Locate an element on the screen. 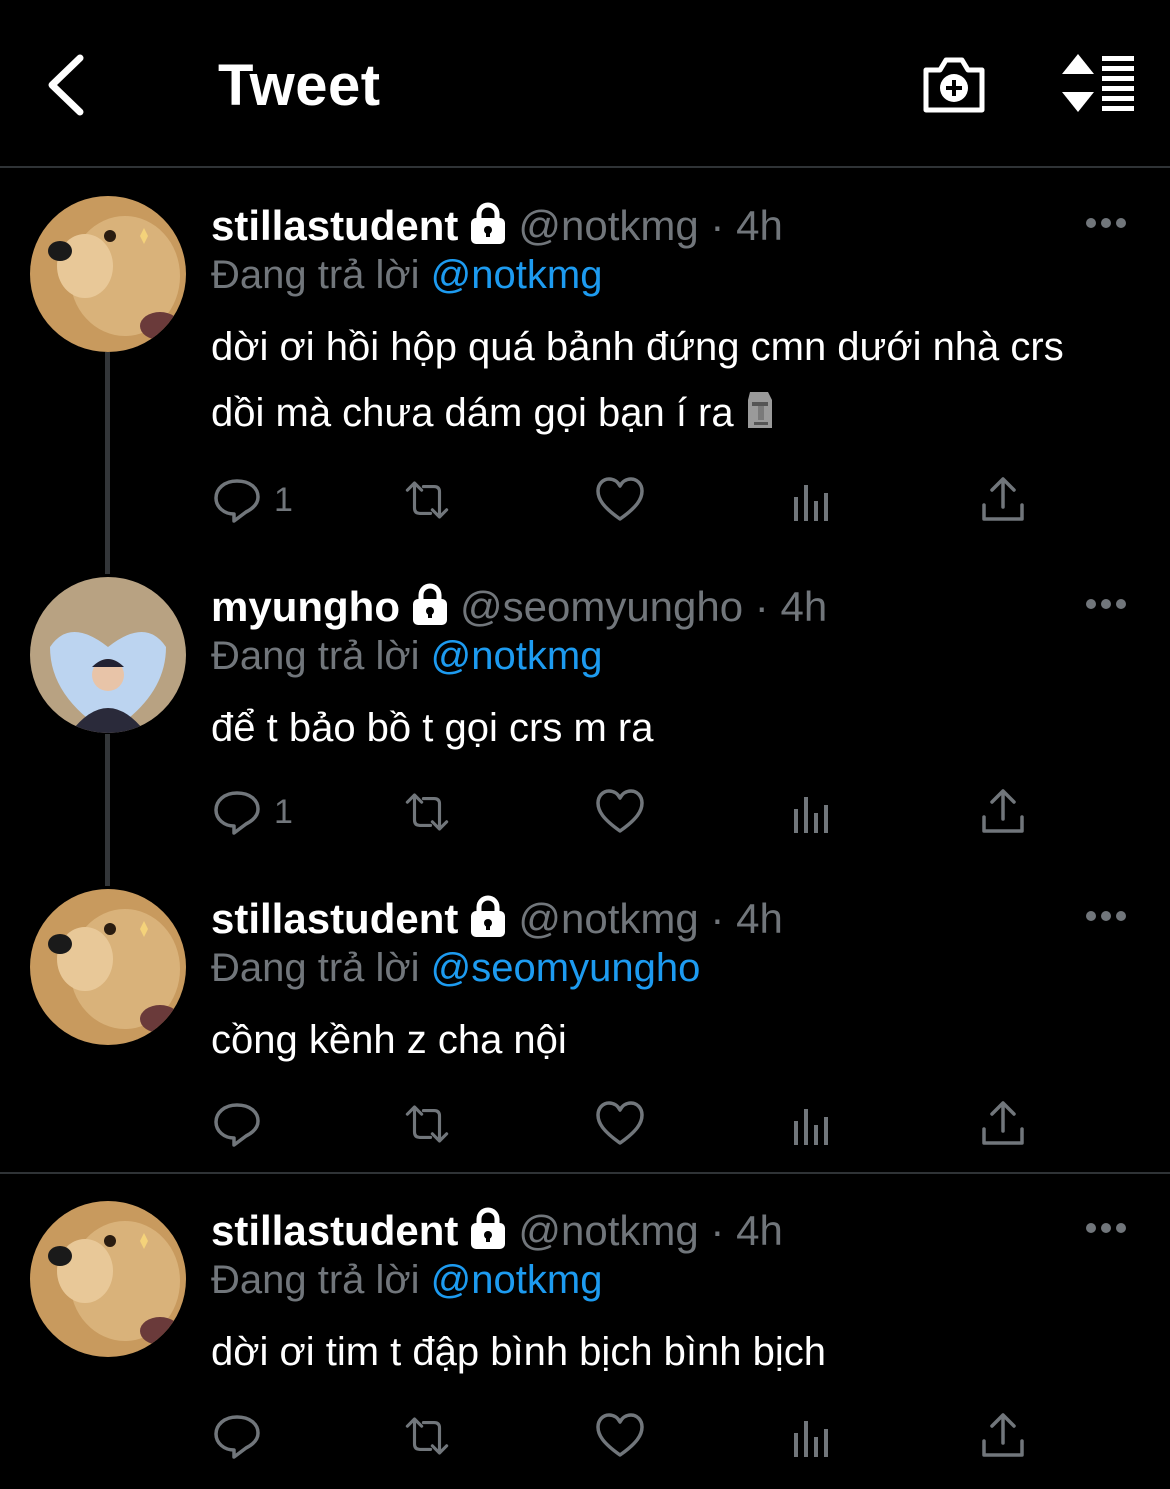  divider is located at coordinates (585, 1173).